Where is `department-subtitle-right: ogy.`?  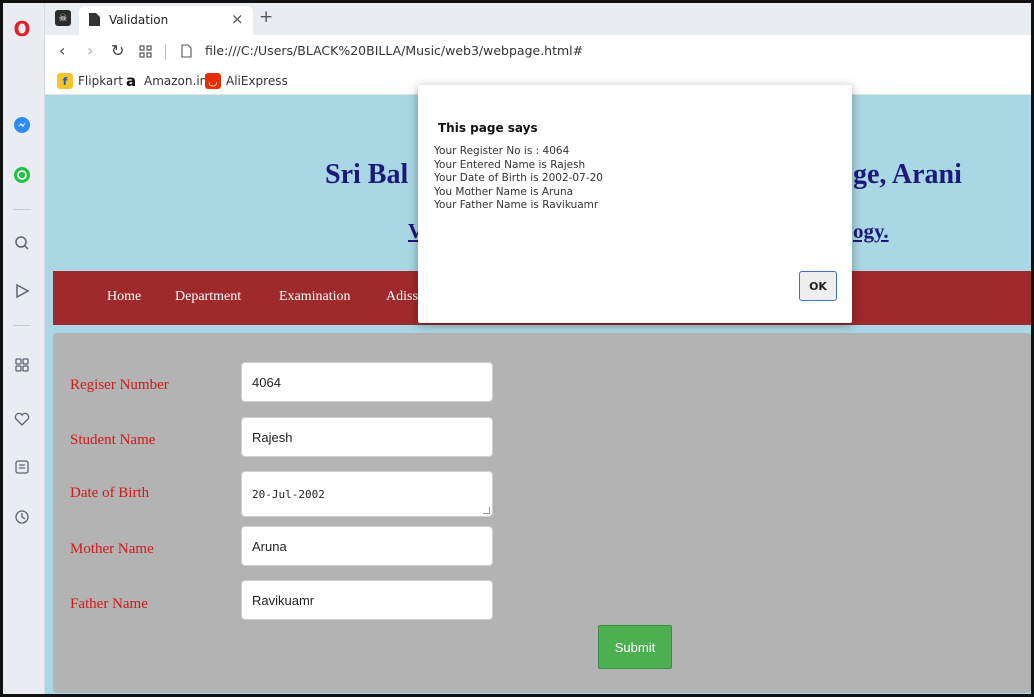 department-subtitle-right: ogy. is located at coordinates (871, 231).